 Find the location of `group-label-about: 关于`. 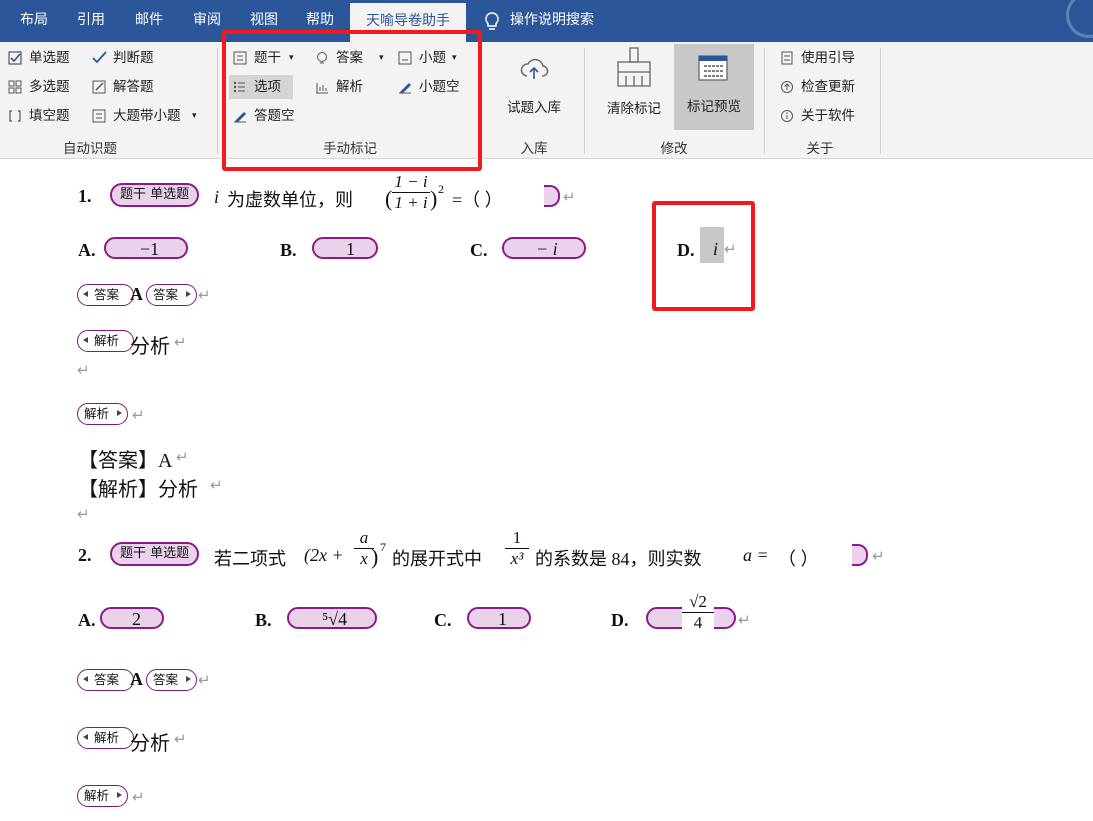

group-label-about: 关于 is located at coordinates (820, 149).